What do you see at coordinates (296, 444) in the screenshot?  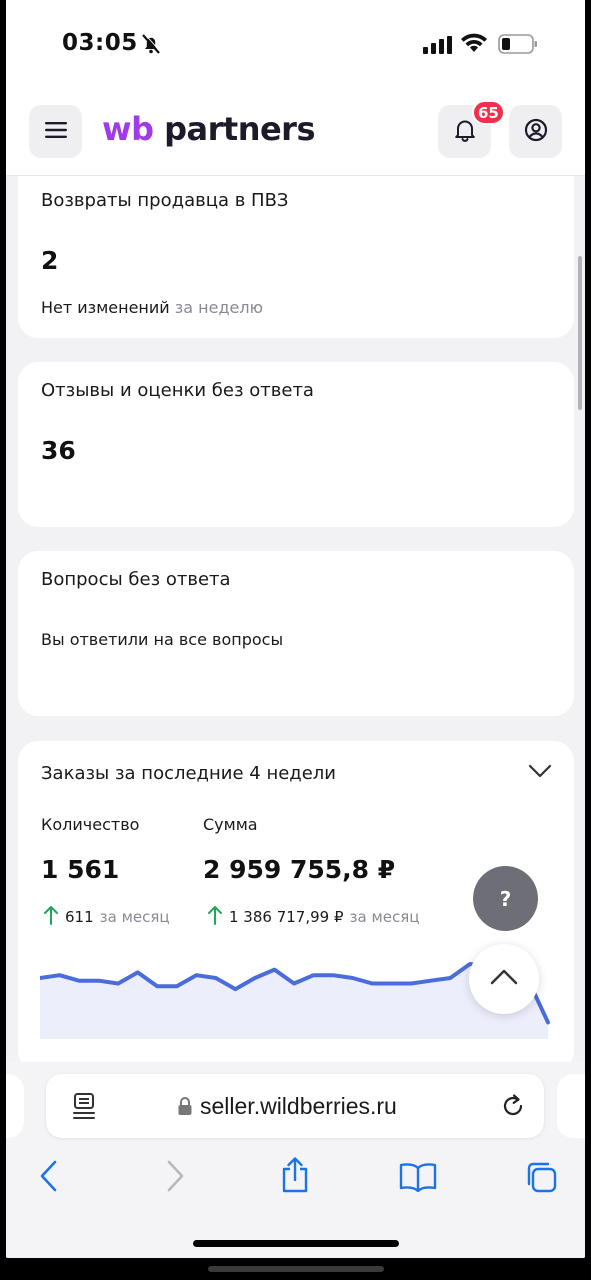 I see `reviews-card: Отзывы и оценки без ответа 36` at bounding box center [296, 444].